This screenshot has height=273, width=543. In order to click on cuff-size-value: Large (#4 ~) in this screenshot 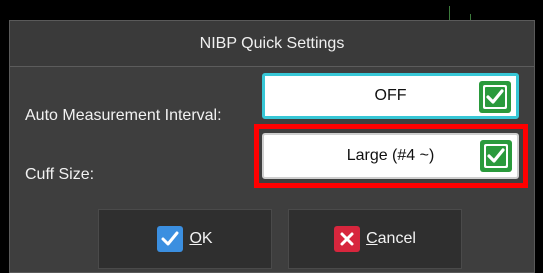, I will do `click(390, 155)`.